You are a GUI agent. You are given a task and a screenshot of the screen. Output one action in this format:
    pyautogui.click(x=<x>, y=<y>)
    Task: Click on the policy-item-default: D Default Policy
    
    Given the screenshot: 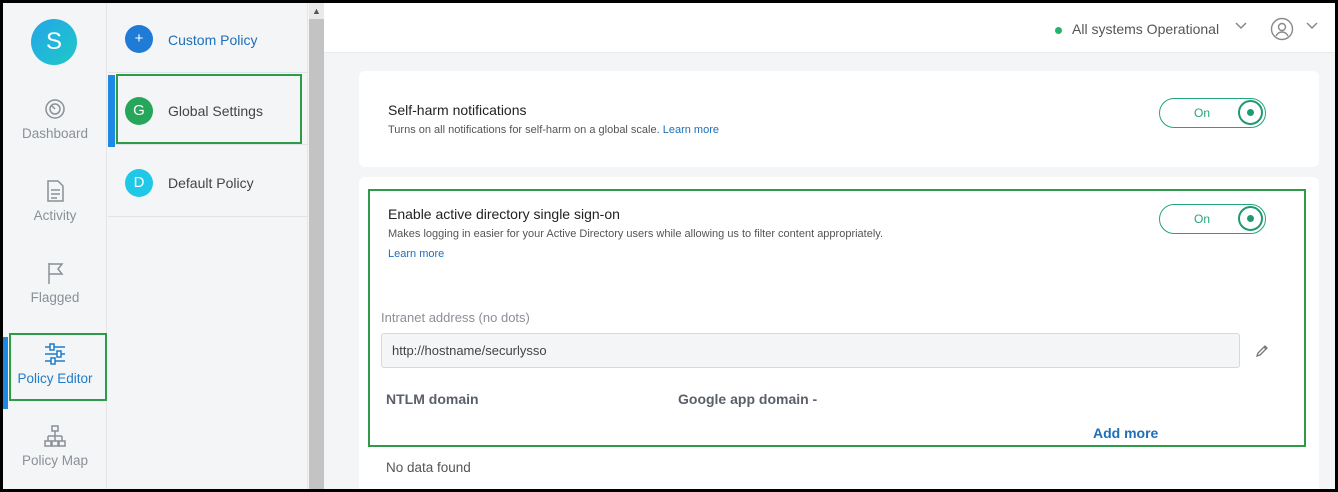 What is the action you would take?
    pyautogui.click(x=208, y=182)
    